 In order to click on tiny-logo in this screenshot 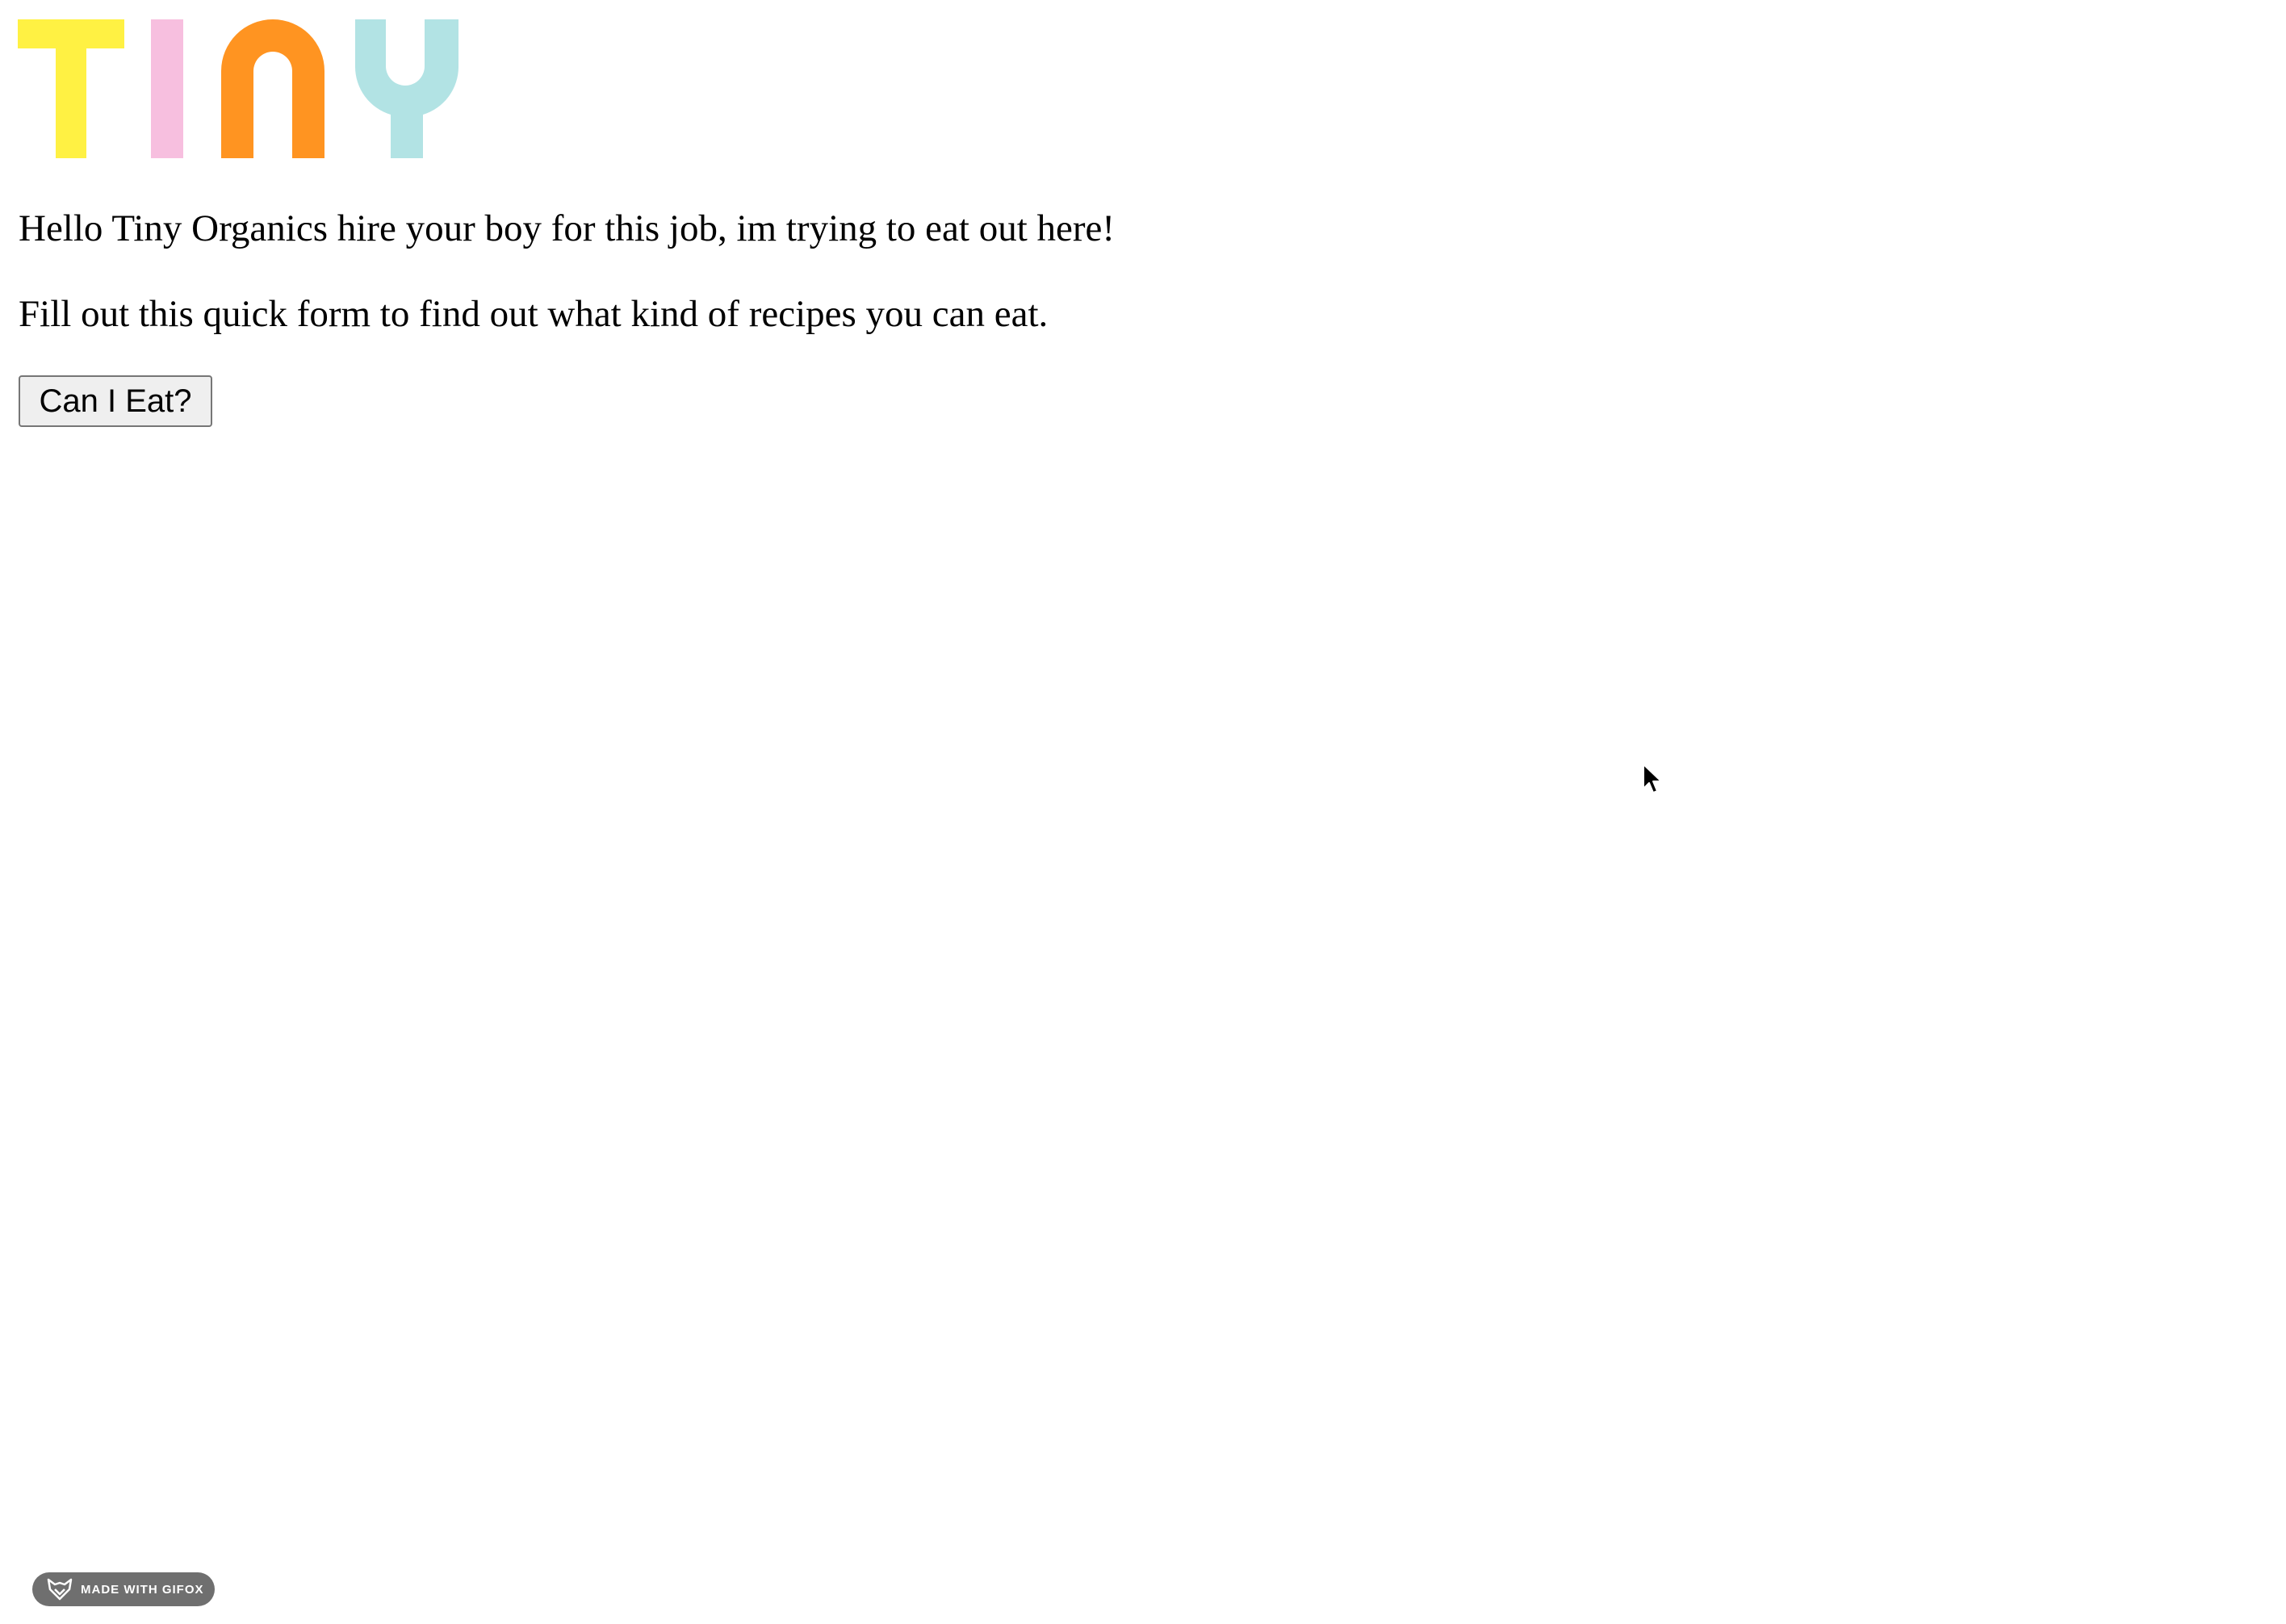, I will do `click(238, 87)`.